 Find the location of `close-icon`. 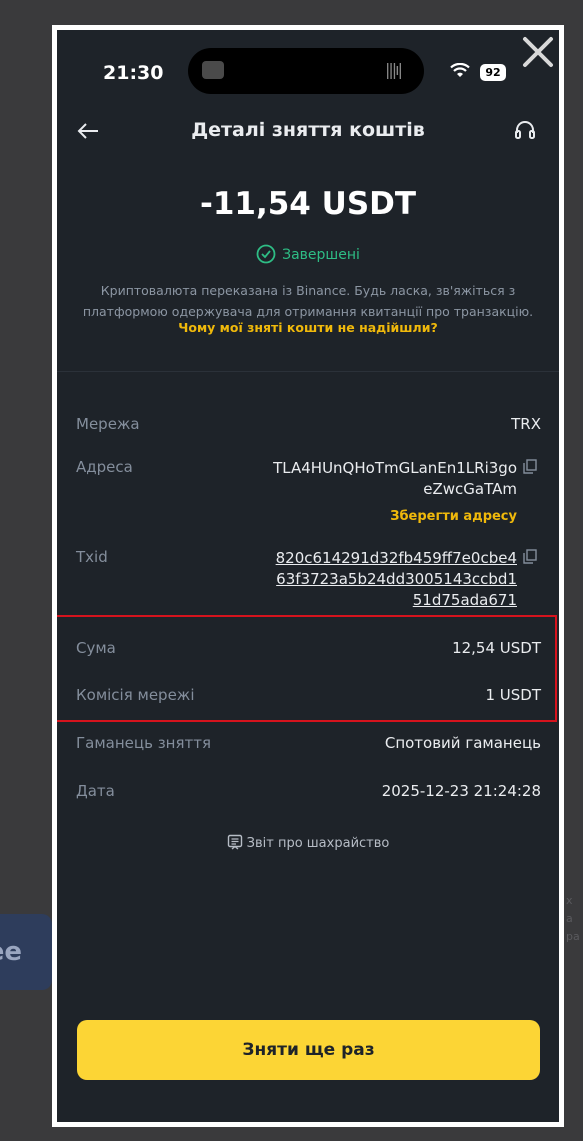

close-icon is located at coordinates (538, 52).